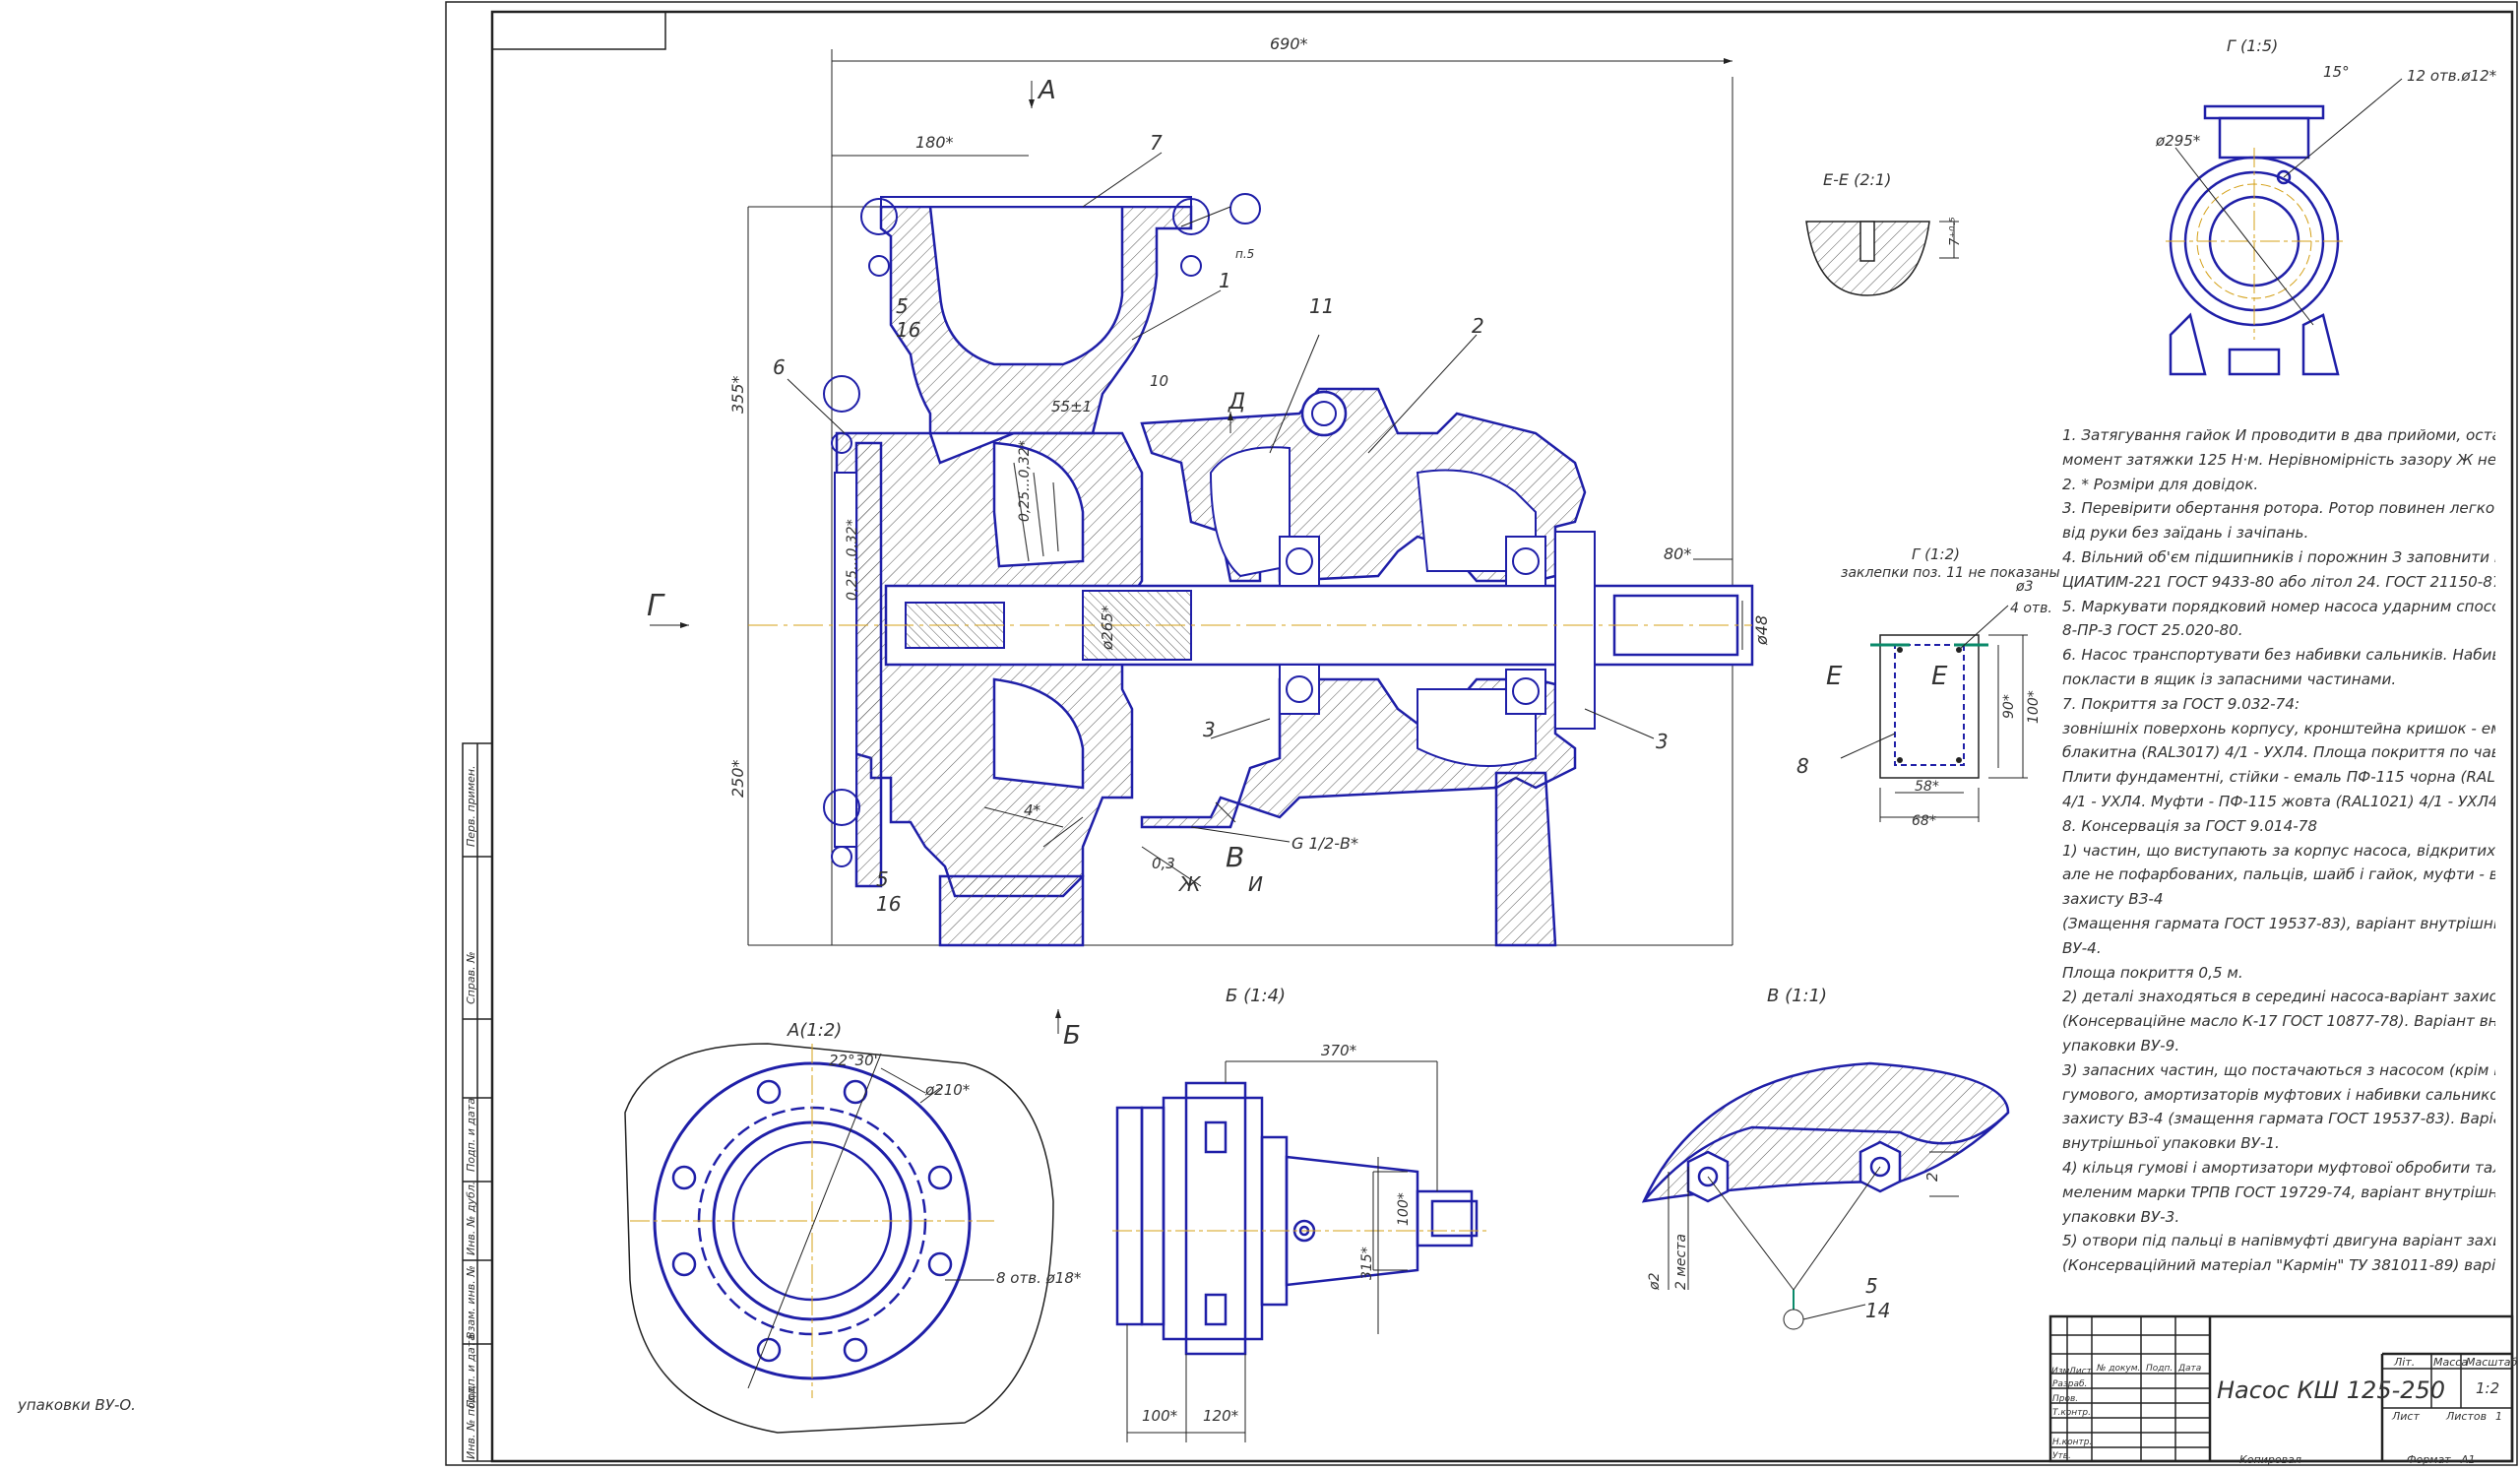 This screenshot has height=1471, width=2520. What do you see at coordinates (839, 1238) in the screenshot?
I see `a12-flange-view` at bounding box center [839, 1238].